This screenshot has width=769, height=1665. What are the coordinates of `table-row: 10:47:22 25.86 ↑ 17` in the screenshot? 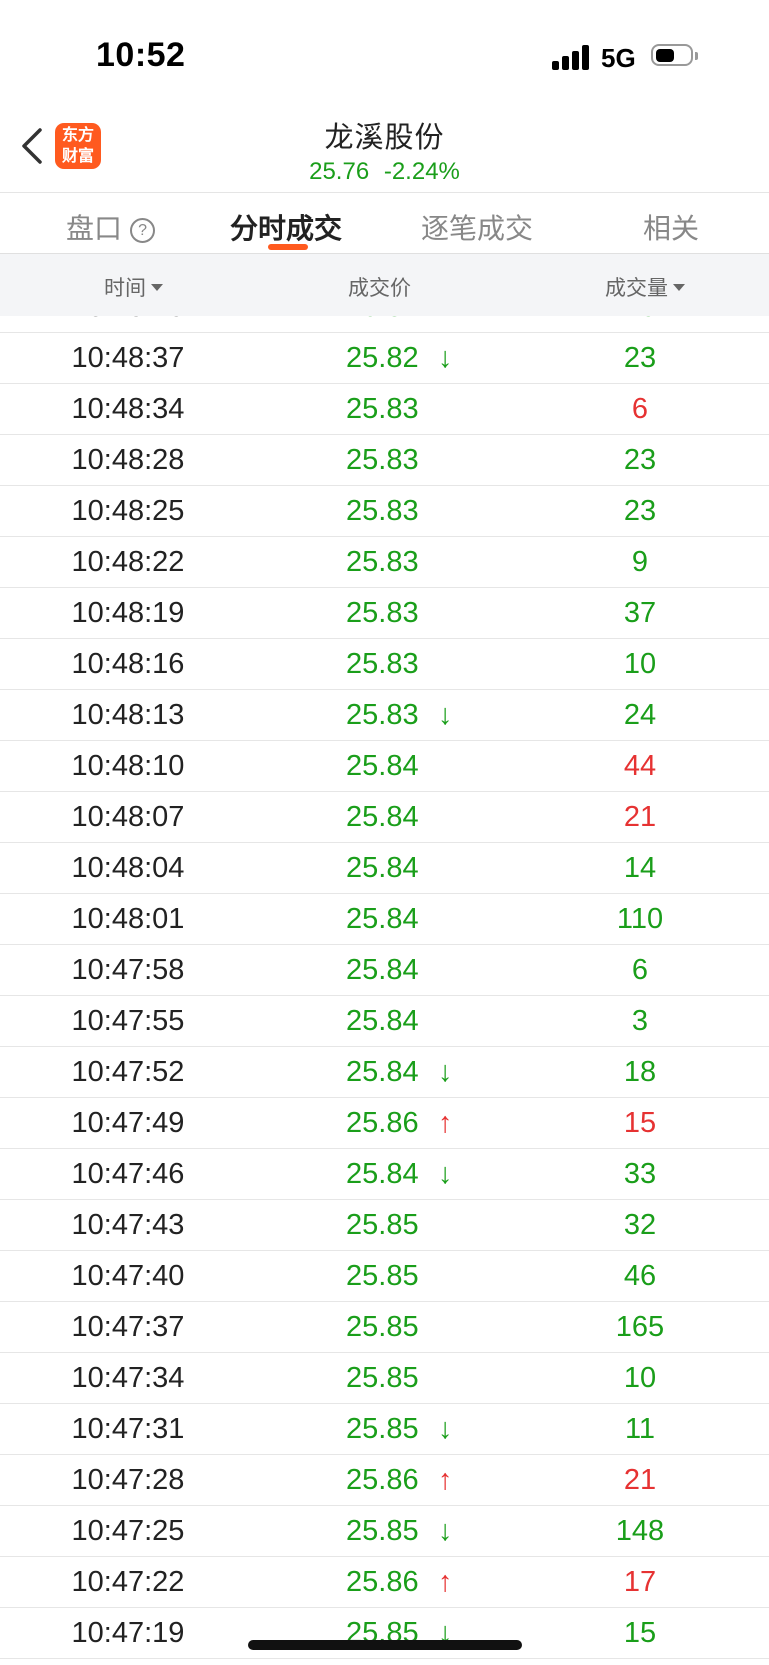 It's located at (384, 1582).